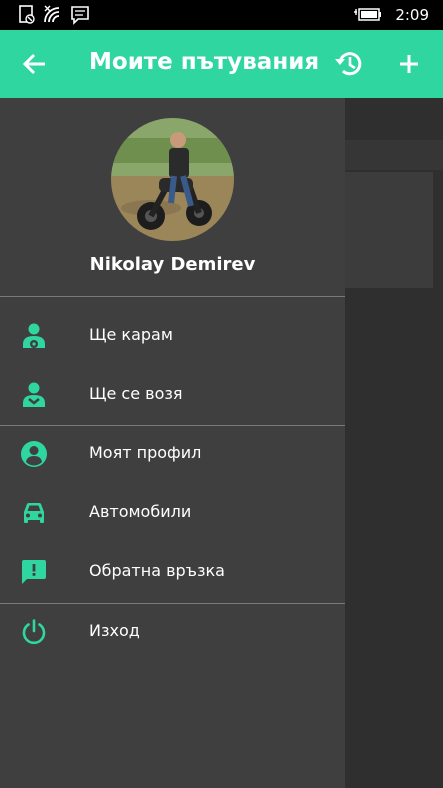 This screenshot has height=788, width=443. What do you see at coordinates (172, 264) in the screenshot?
I see `user-name: Nikolay Demirev` at bounding box center [172, 264].